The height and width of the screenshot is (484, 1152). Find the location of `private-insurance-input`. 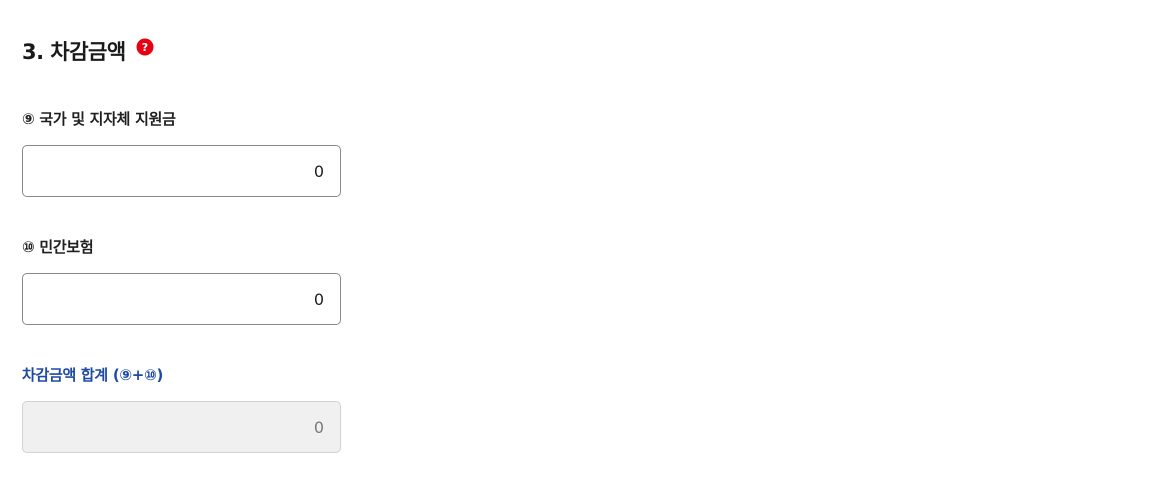

private-insurance-input is located at coordinates (181, 299).